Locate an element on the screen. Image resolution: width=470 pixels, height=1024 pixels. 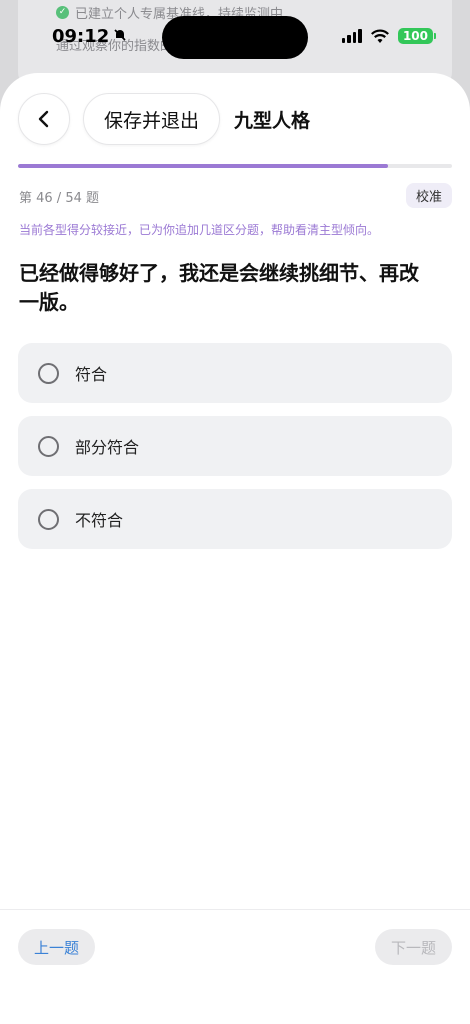
check-icon: ✓ is located at coordinates (62, 12).